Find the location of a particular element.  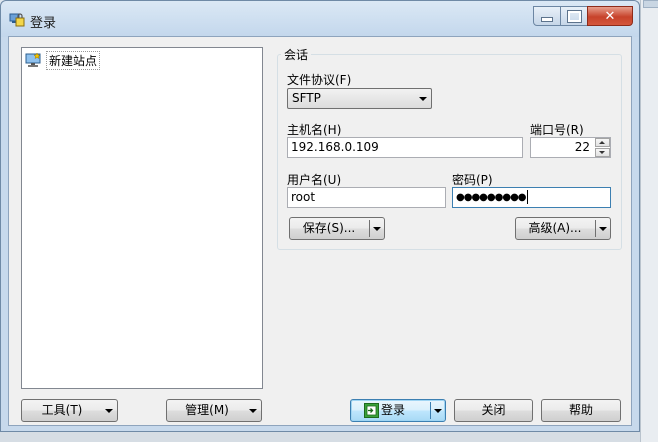

help-button: 帮助 is located at coordinates (581, 410).